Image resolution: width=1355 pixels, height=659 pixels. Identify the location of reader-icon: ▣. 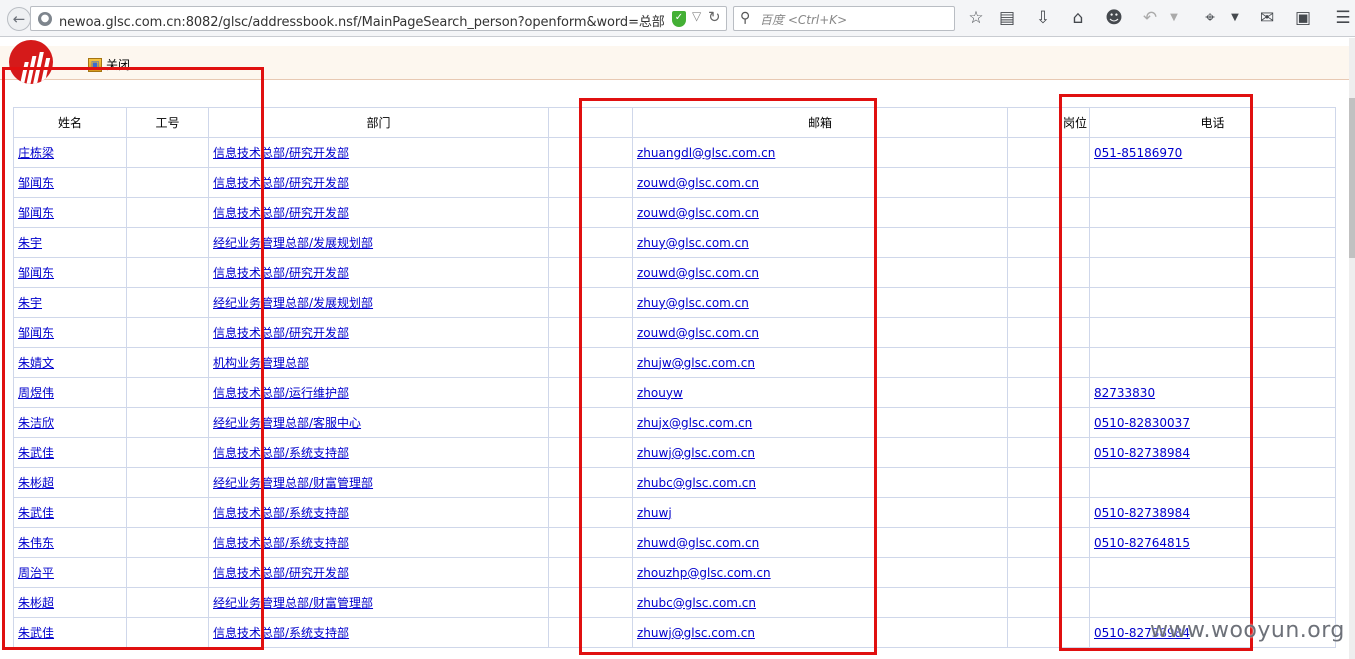
(1303, 18).